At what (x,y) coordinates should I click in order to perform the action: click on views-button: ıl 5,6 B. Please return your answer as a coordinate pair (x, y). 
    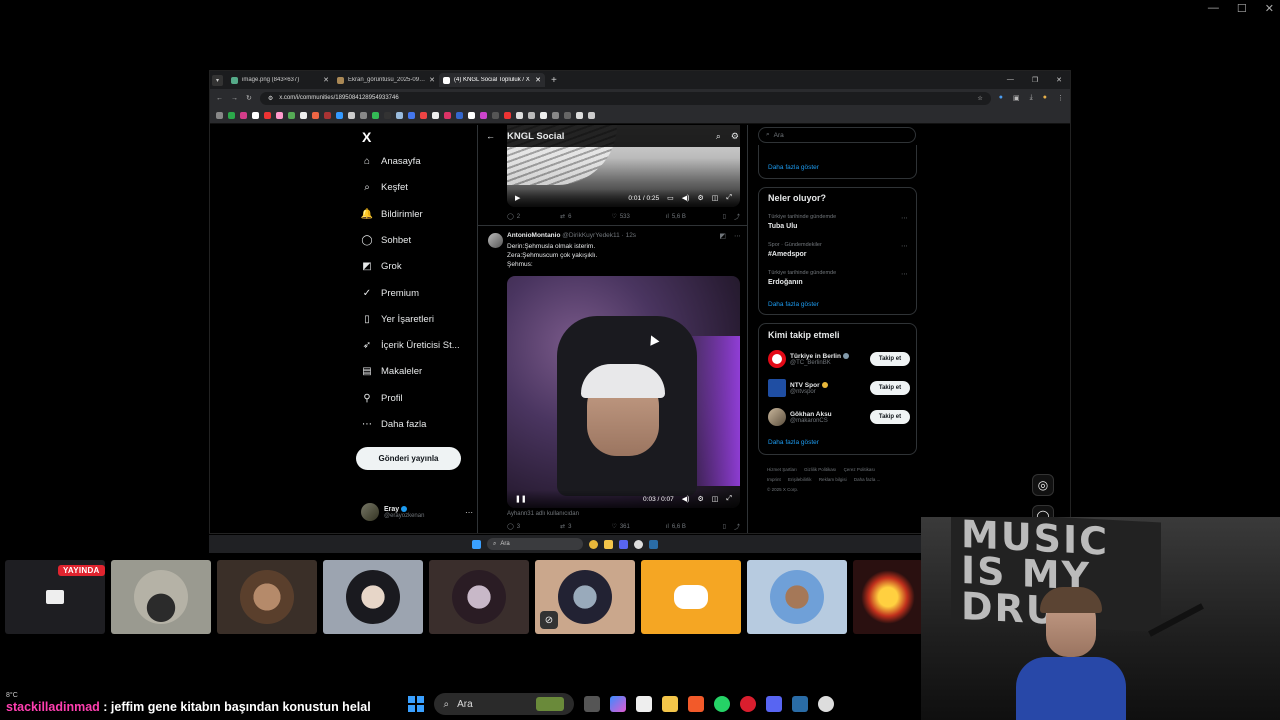
    Looking at the image, I should click on (676, 217).